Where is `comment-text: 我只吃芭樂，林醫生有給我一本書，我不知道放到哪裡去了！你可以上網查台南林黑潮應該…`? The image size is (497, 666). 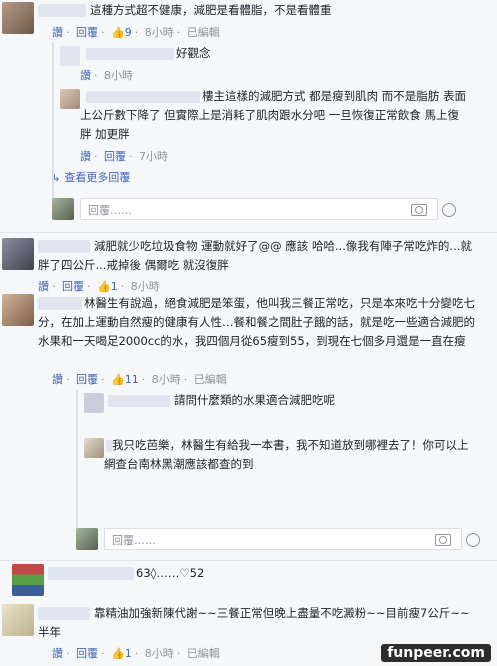
comment-text: 我只吃芭樂，林醫生有給我一本書，我不知道放到哪裡去了！你可以上網查台南林黑潮應該… is located at coordinates (286, 454).